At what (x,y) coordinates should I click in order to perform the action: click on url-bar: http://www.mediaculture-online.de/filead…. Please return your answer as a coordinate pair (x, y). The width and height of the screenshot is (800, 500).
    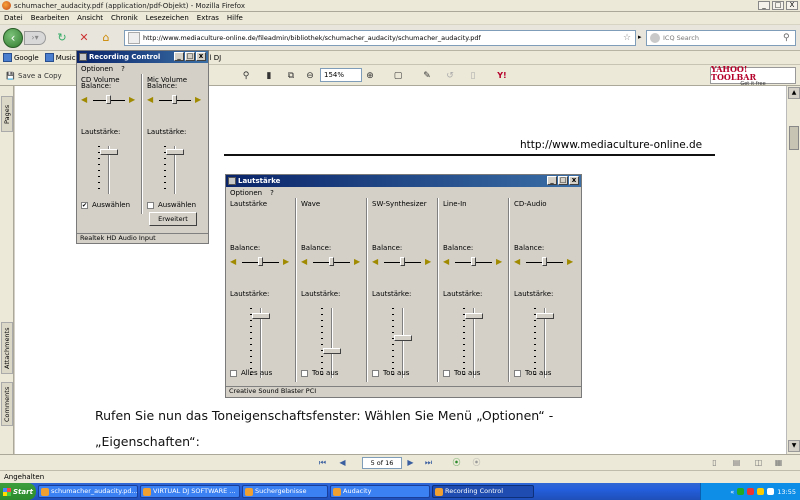
    Looking at the image, I should click on (380, 38).